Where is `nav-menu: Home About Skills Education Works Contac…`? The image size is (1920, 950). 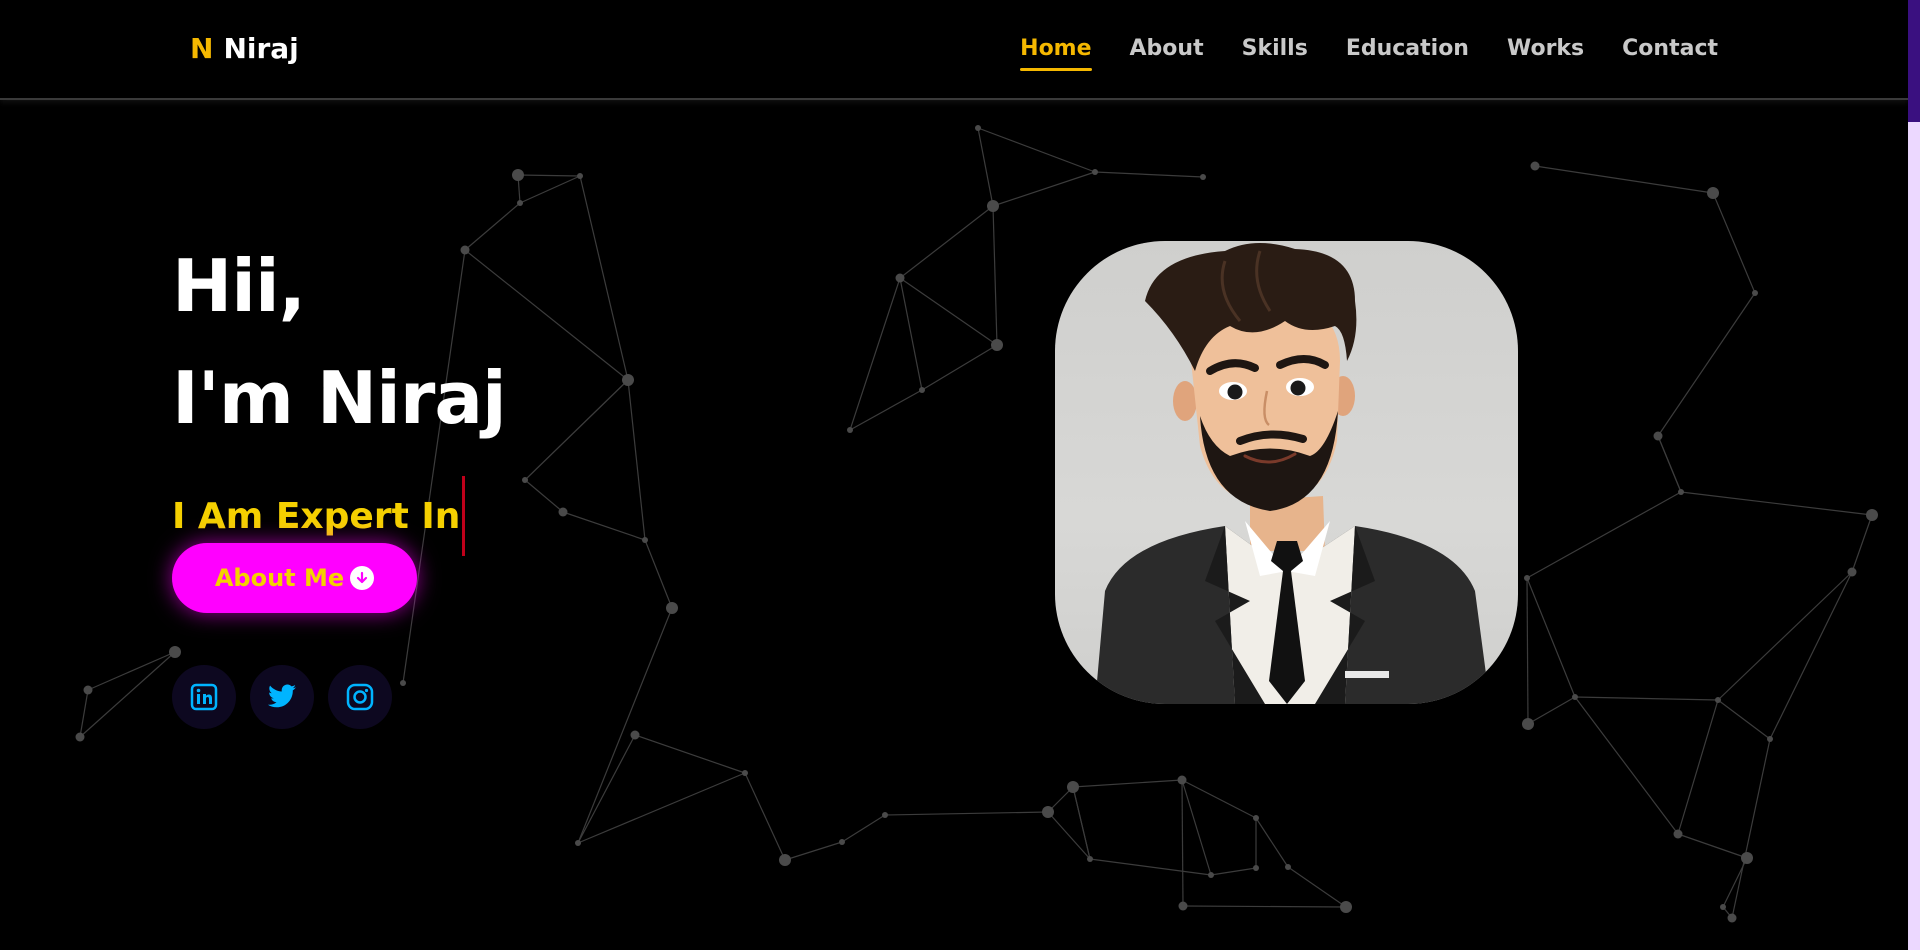 nav-menu: Home About Skills Education Works Contac… is located at coordinates (1369, 53).